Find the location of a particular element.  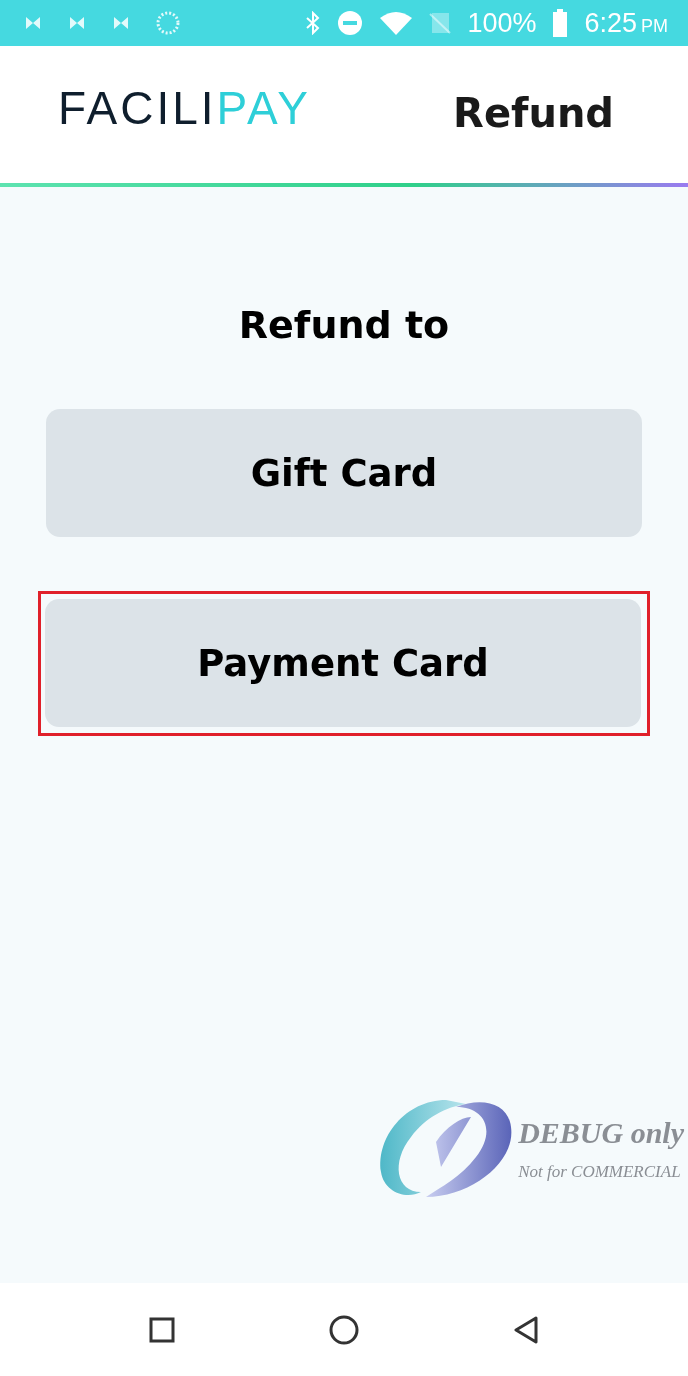

option-button: Gift Card is located at coordinates (344, 473).